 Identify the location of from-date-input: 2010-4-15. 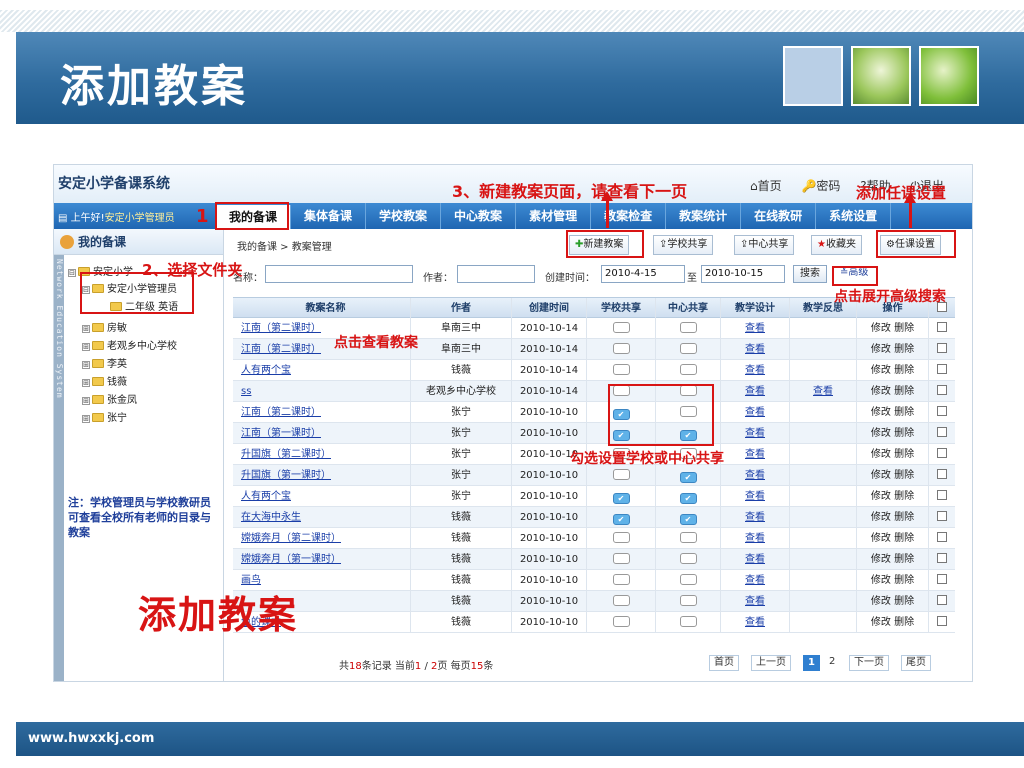
(643, 274).